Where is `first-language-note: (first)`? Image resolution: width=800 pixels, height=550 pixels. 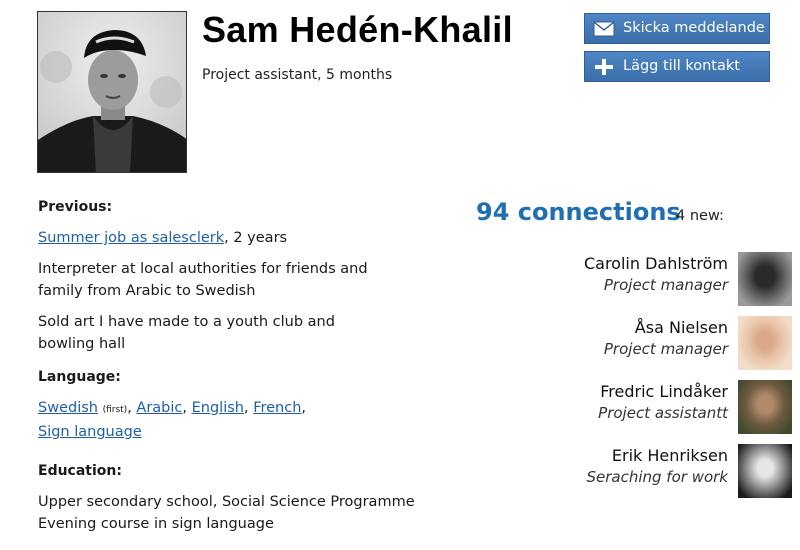 first-language-note: (first) is located at coordinates (115, 410).